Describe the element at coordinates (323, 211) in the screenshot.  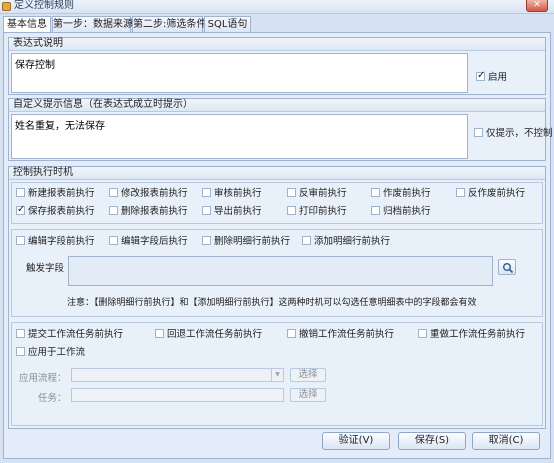
I see `checkbox-label: 打印前执行` at that location.